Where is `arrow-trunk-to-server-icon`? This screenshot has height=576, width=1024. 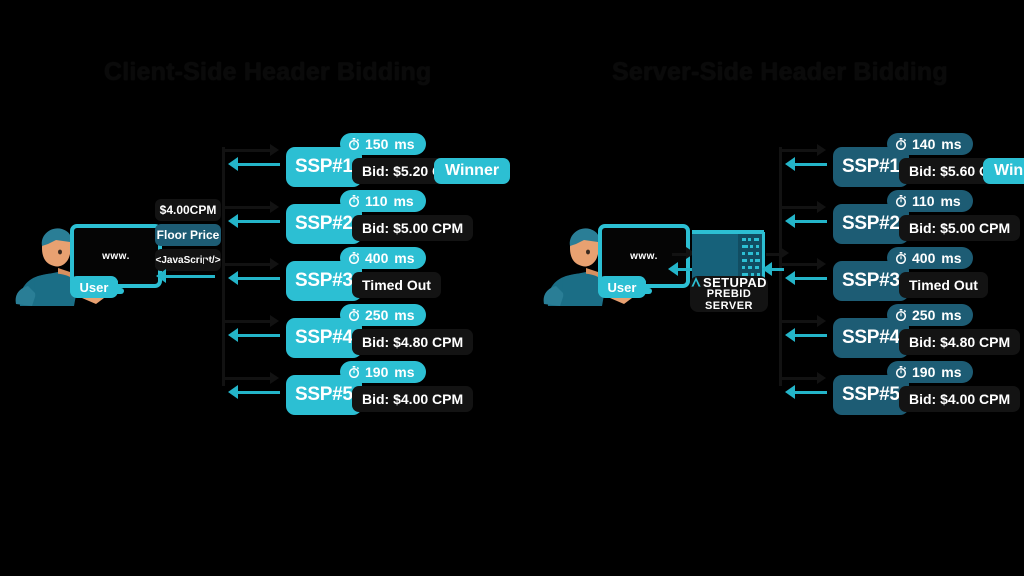
arrow-trunk-to-server-icon is located at coordinates (767, 269).